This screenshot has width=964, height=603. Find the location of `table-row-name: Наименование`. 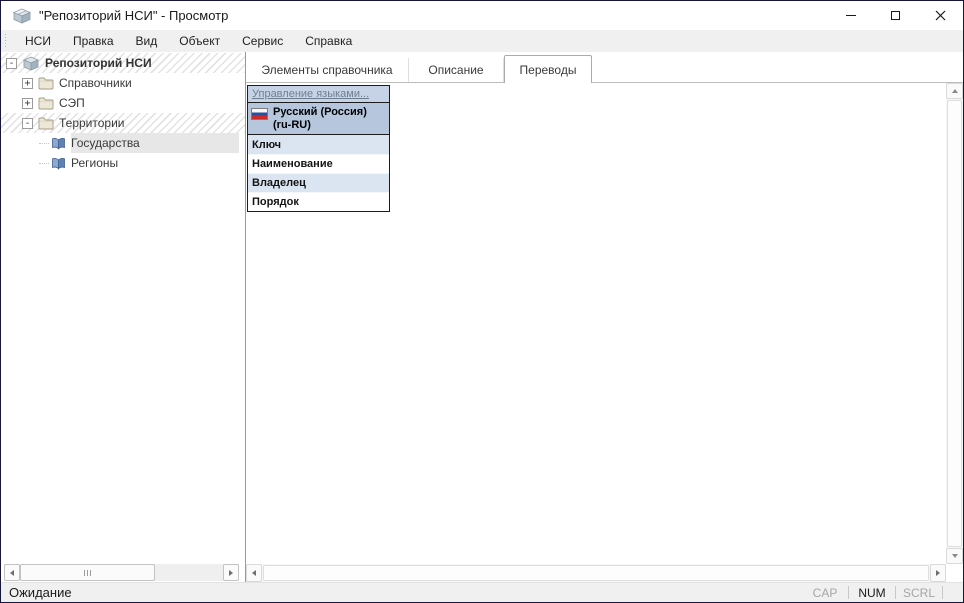

table-row-name: Наименование is located at coordinates (318, 163).